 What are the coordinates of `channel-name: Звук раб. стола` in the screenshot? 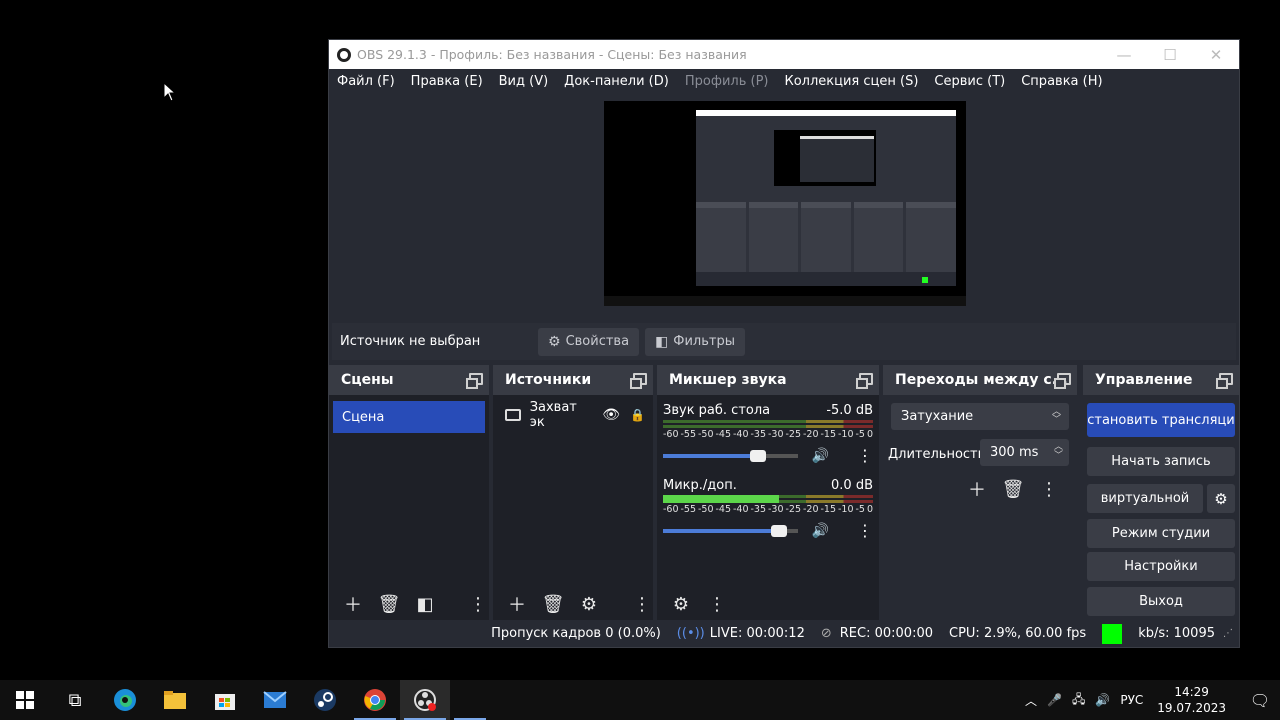 It's located at (717, 410).